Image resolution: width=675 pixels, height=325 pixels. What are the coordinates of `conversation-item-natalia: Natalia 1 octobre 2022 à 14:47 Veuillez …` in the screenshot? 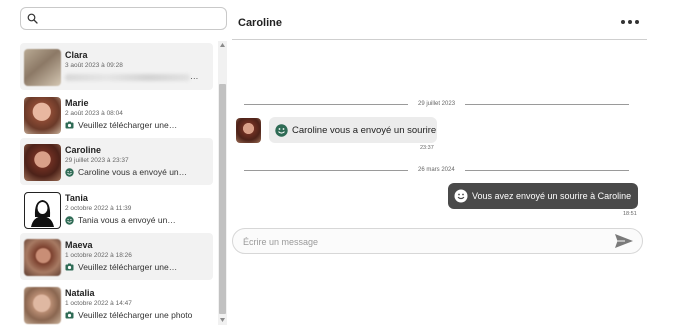 It's located at (116, 303).